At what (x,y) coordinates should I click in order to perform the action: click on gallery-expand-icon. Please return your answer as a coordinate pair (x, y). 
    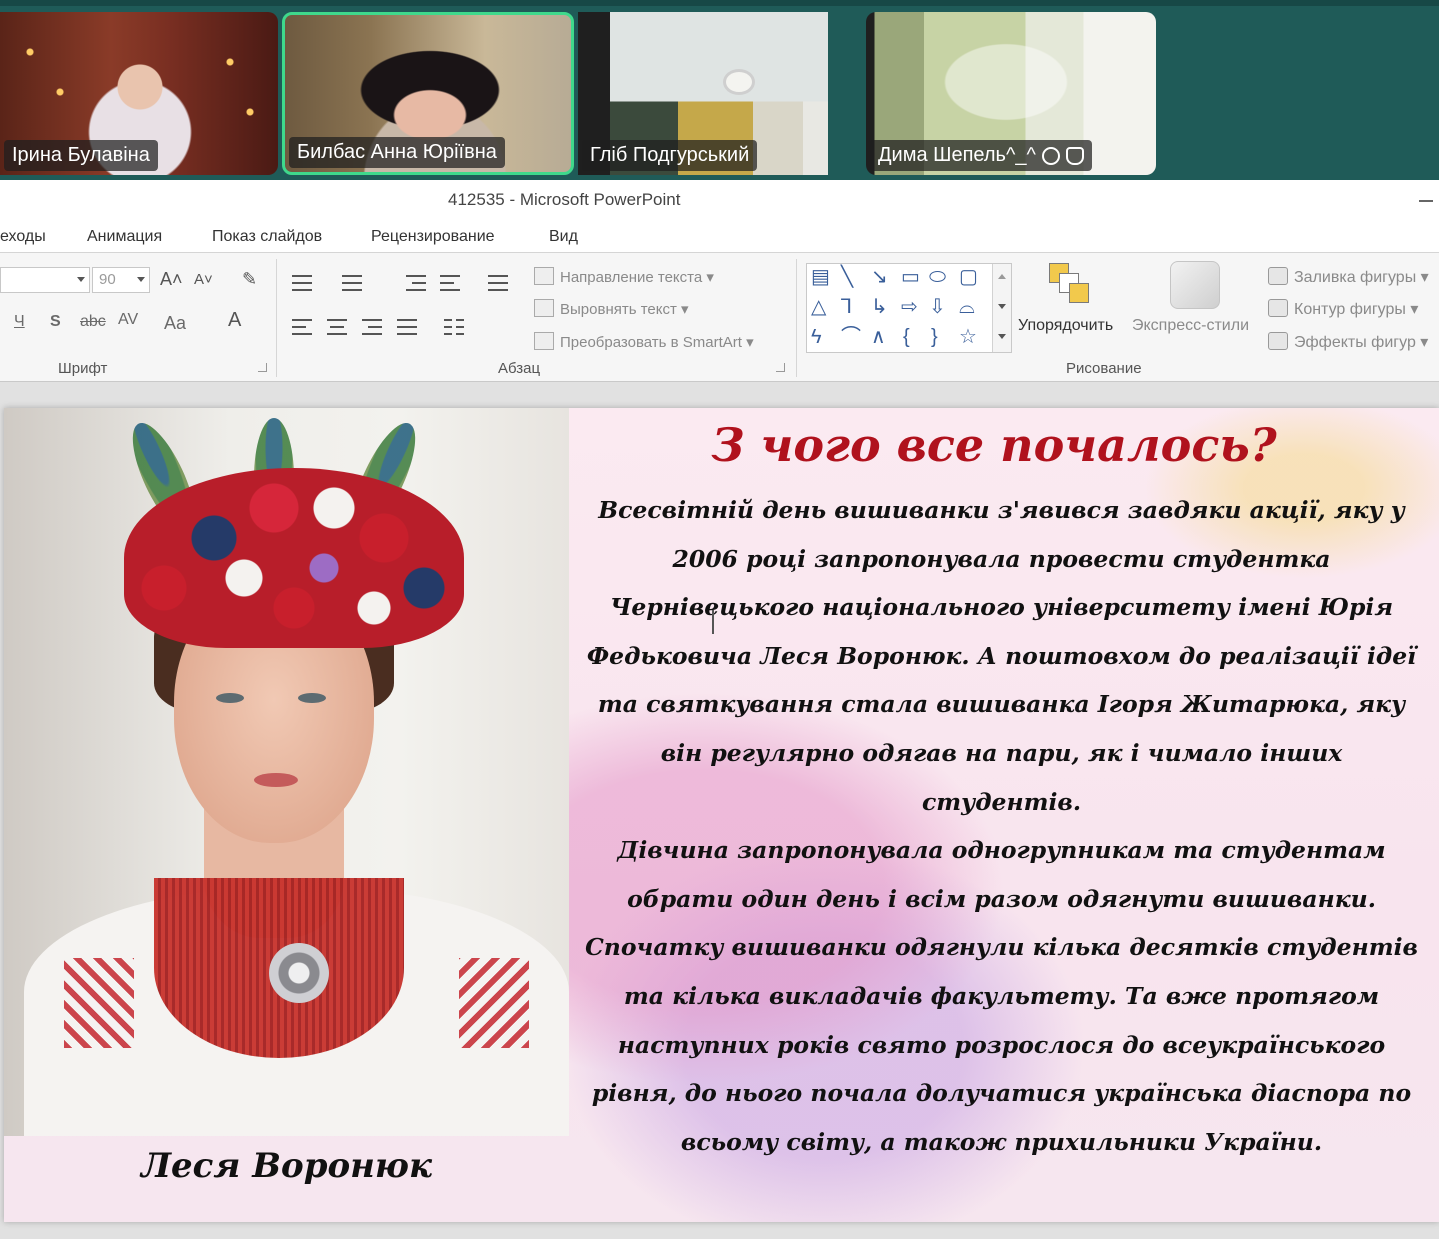
    Looking at the image, I should click on (1002, 336).